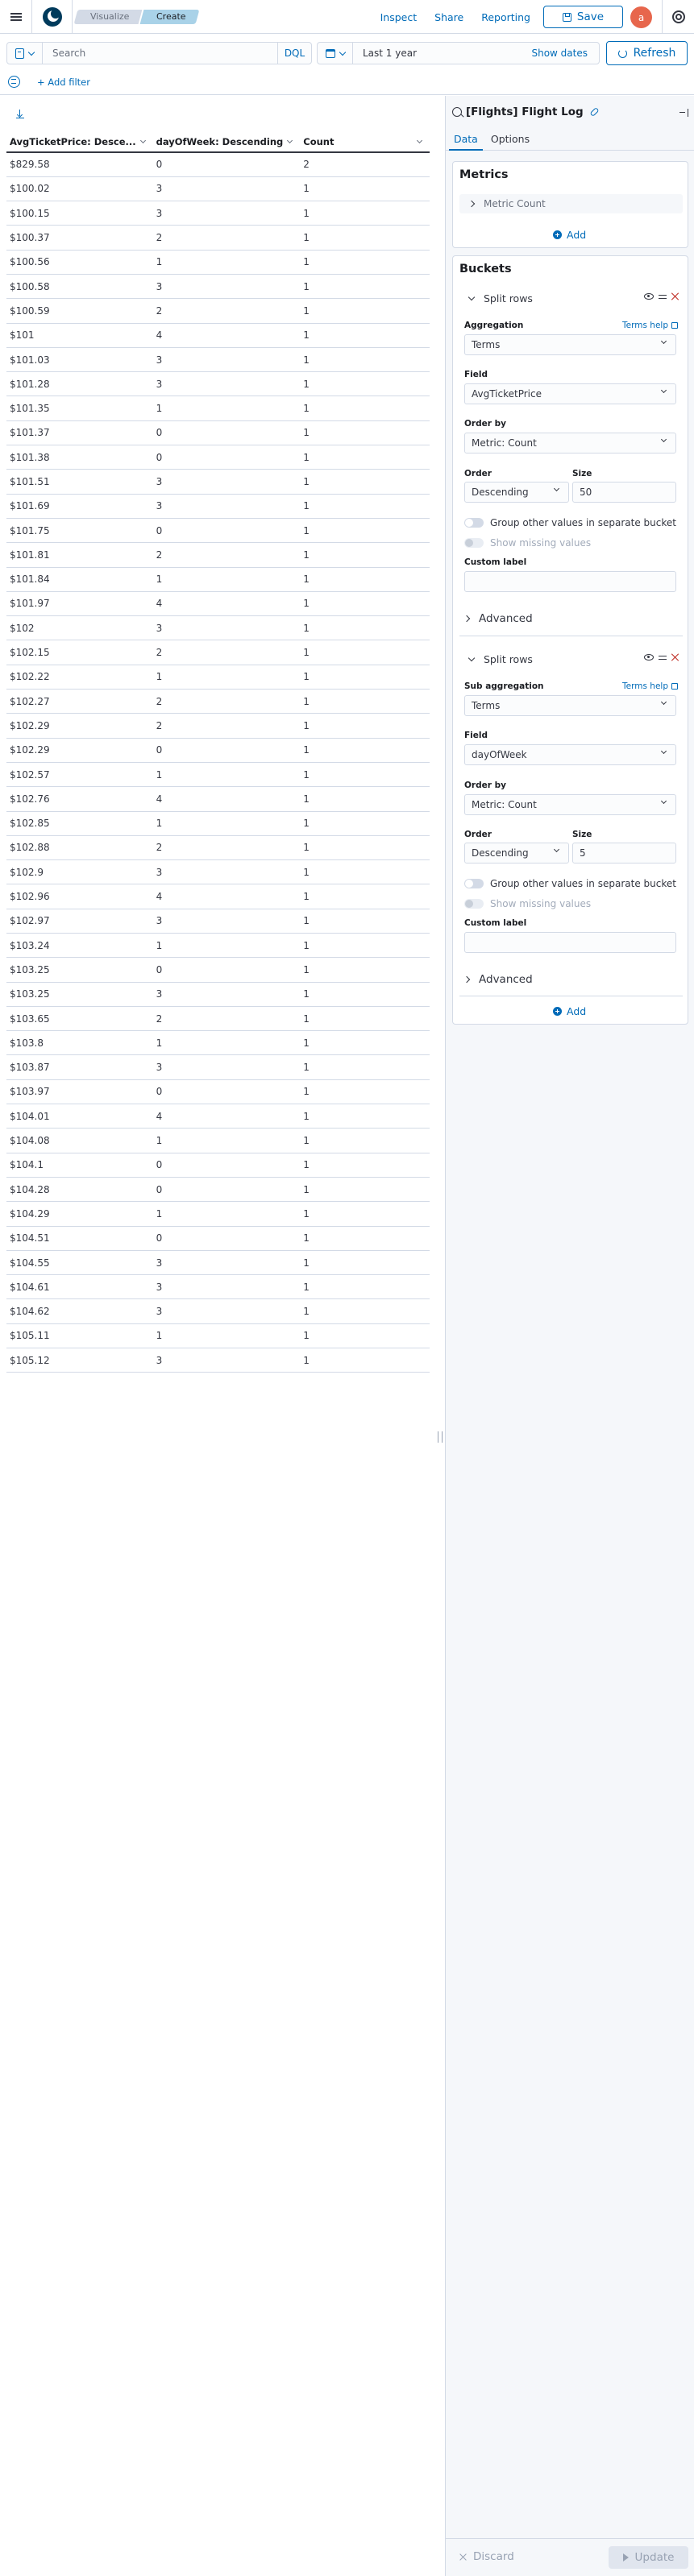 Image resolution: width=694 pixels, height=2576 pixels. What do you see at coordinates (569, 1011) in the screenshot?
I see `add-bucket-button: Add` at bounding box center [569, 1011].